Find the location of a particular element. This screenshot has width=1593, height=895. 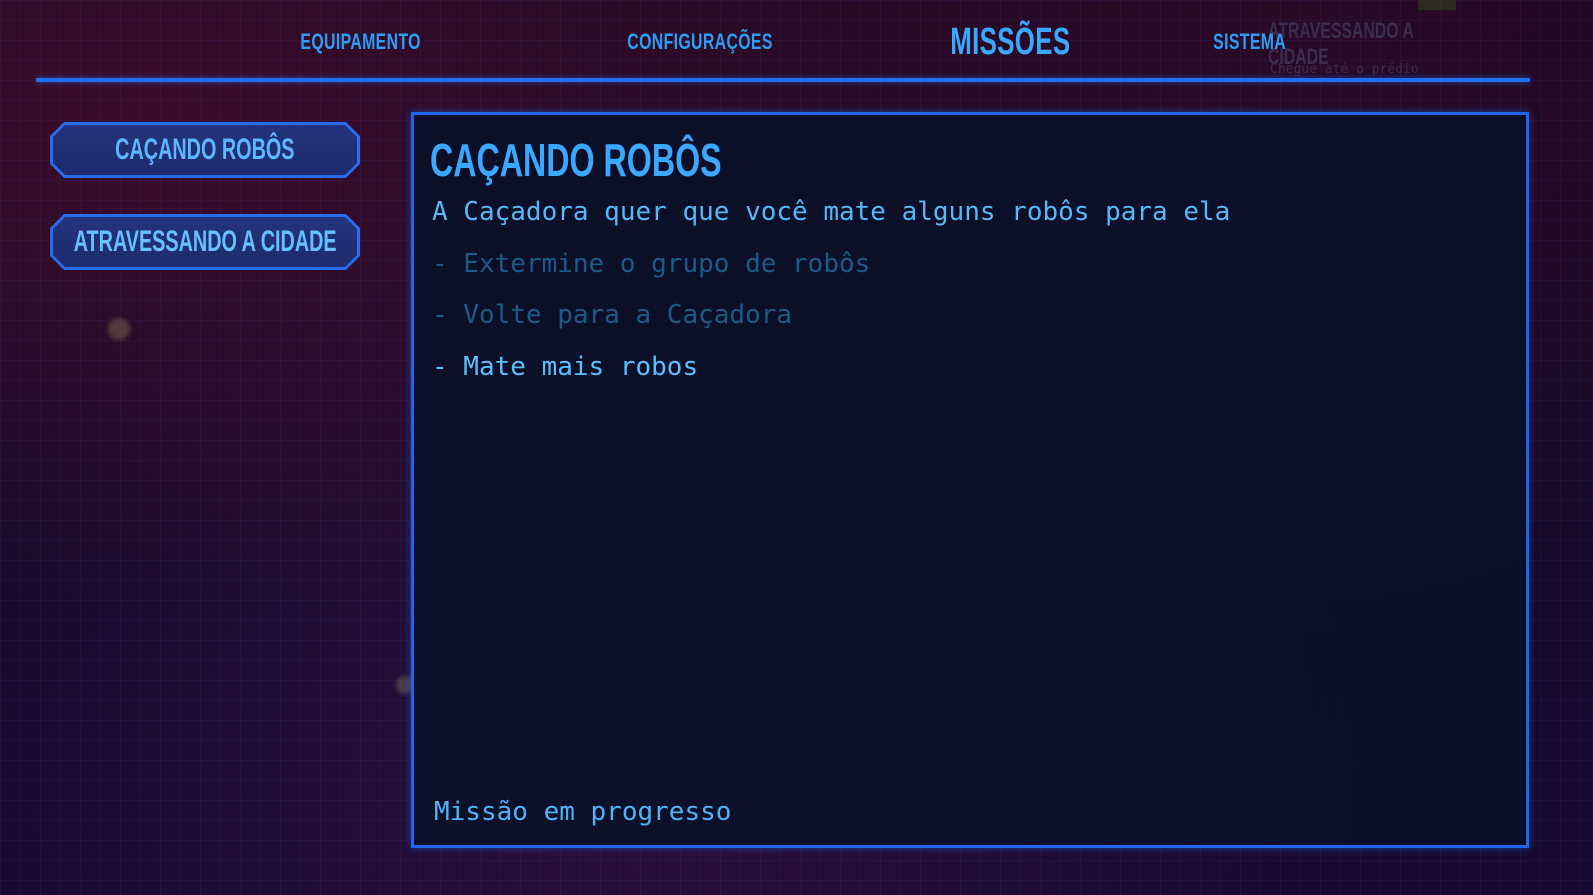

tab-label: CONFIGURAÇÕES is located at coordinates (700, 41).